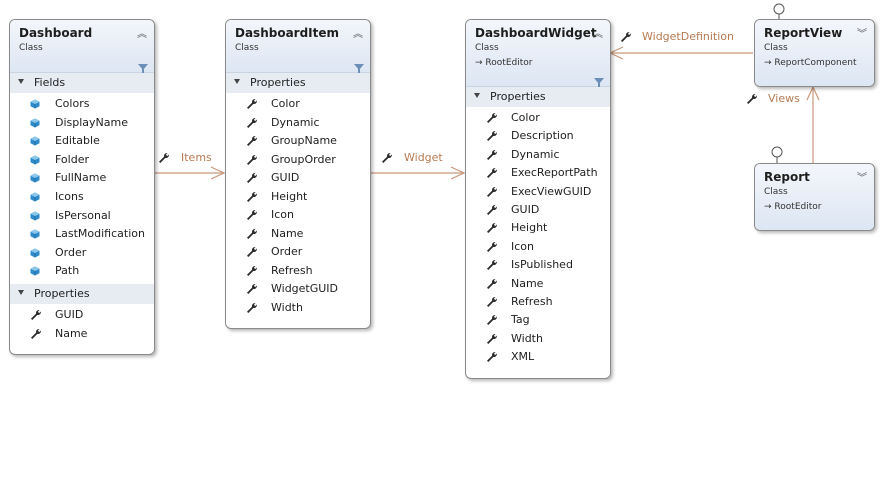  I want to click on property-item: GroupName, so click(298, 141).